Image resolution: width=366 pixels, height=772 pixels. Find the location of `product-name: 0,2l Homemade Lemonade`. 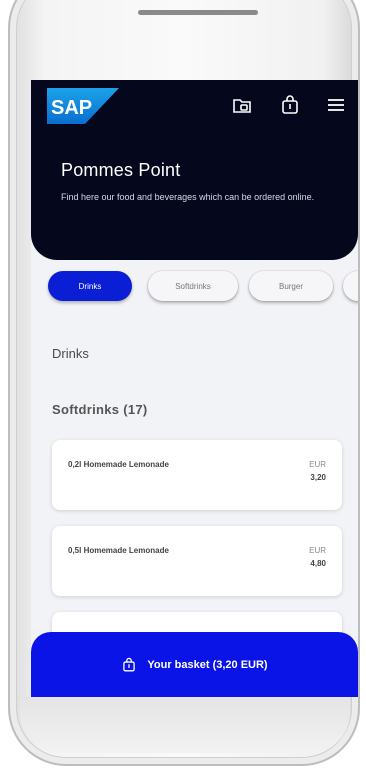

product-name: 0,2l Homemade Lemonade is located at coordinates (118, 464).